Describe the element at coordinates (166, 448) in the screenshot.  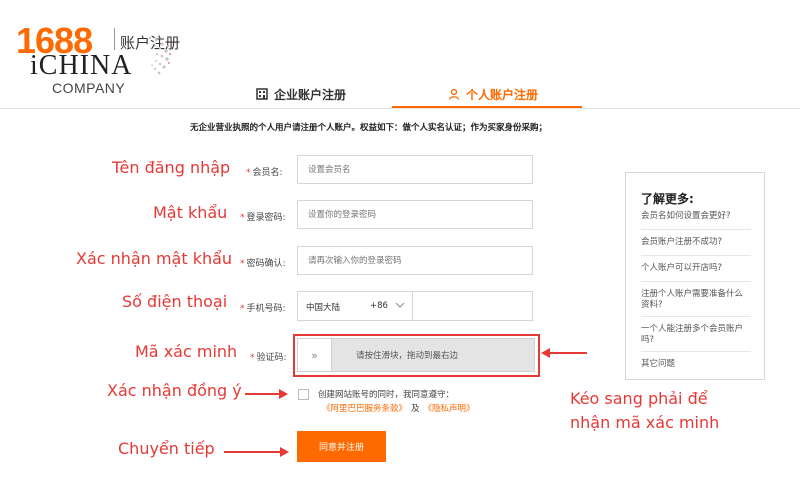
I see `annotation-submit: Chuyển tiếp` at that location.